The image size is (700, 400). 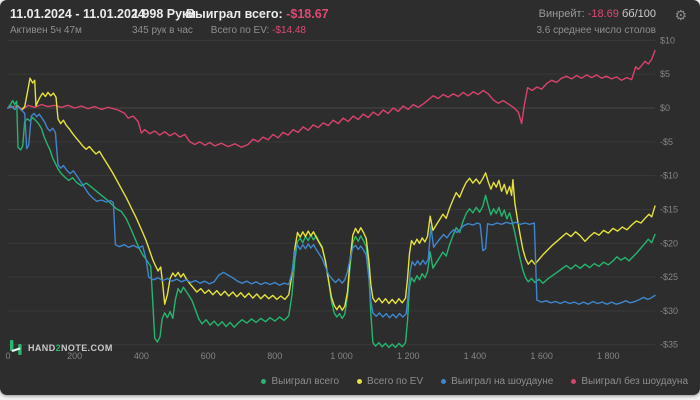 What do you see at coordinates (208, 356) in the screenshot?
I see `x-axis-label: 600` at bounding box center [208, 356].